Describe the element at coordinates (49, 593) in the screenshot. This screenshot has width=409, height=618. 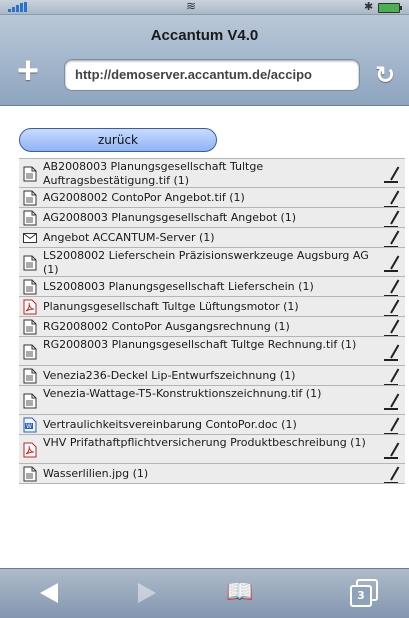
I see `back-arrow-icon` at that location.